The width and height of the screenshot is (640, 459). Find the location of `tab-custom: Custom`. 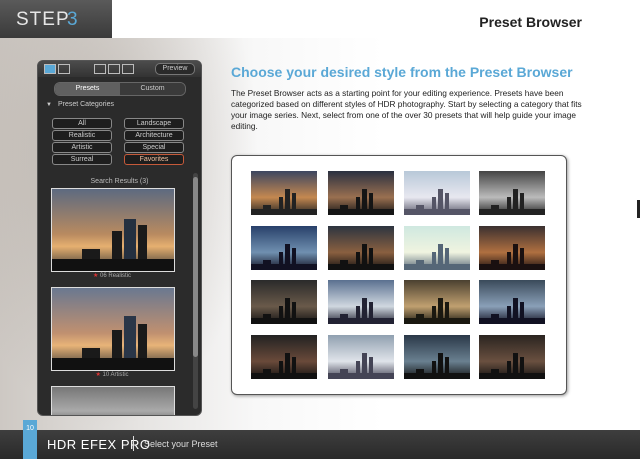

tab-custom: Custom is located at coordinates (152, 89).